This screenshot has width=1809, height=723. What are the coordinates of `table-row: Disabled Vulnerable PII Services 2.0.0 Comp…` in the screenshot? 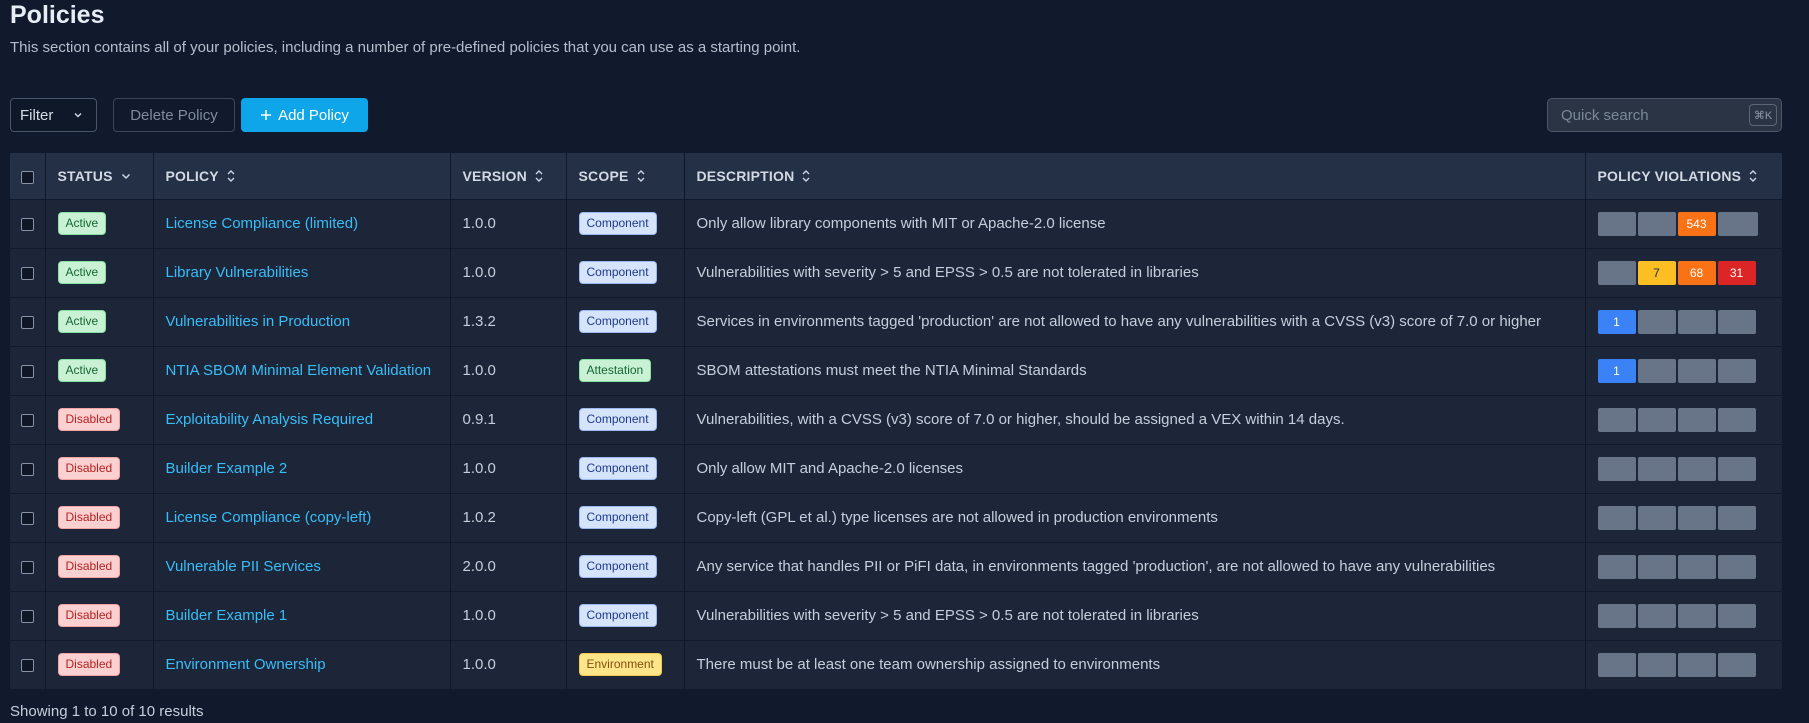 It's located at (896, 566).